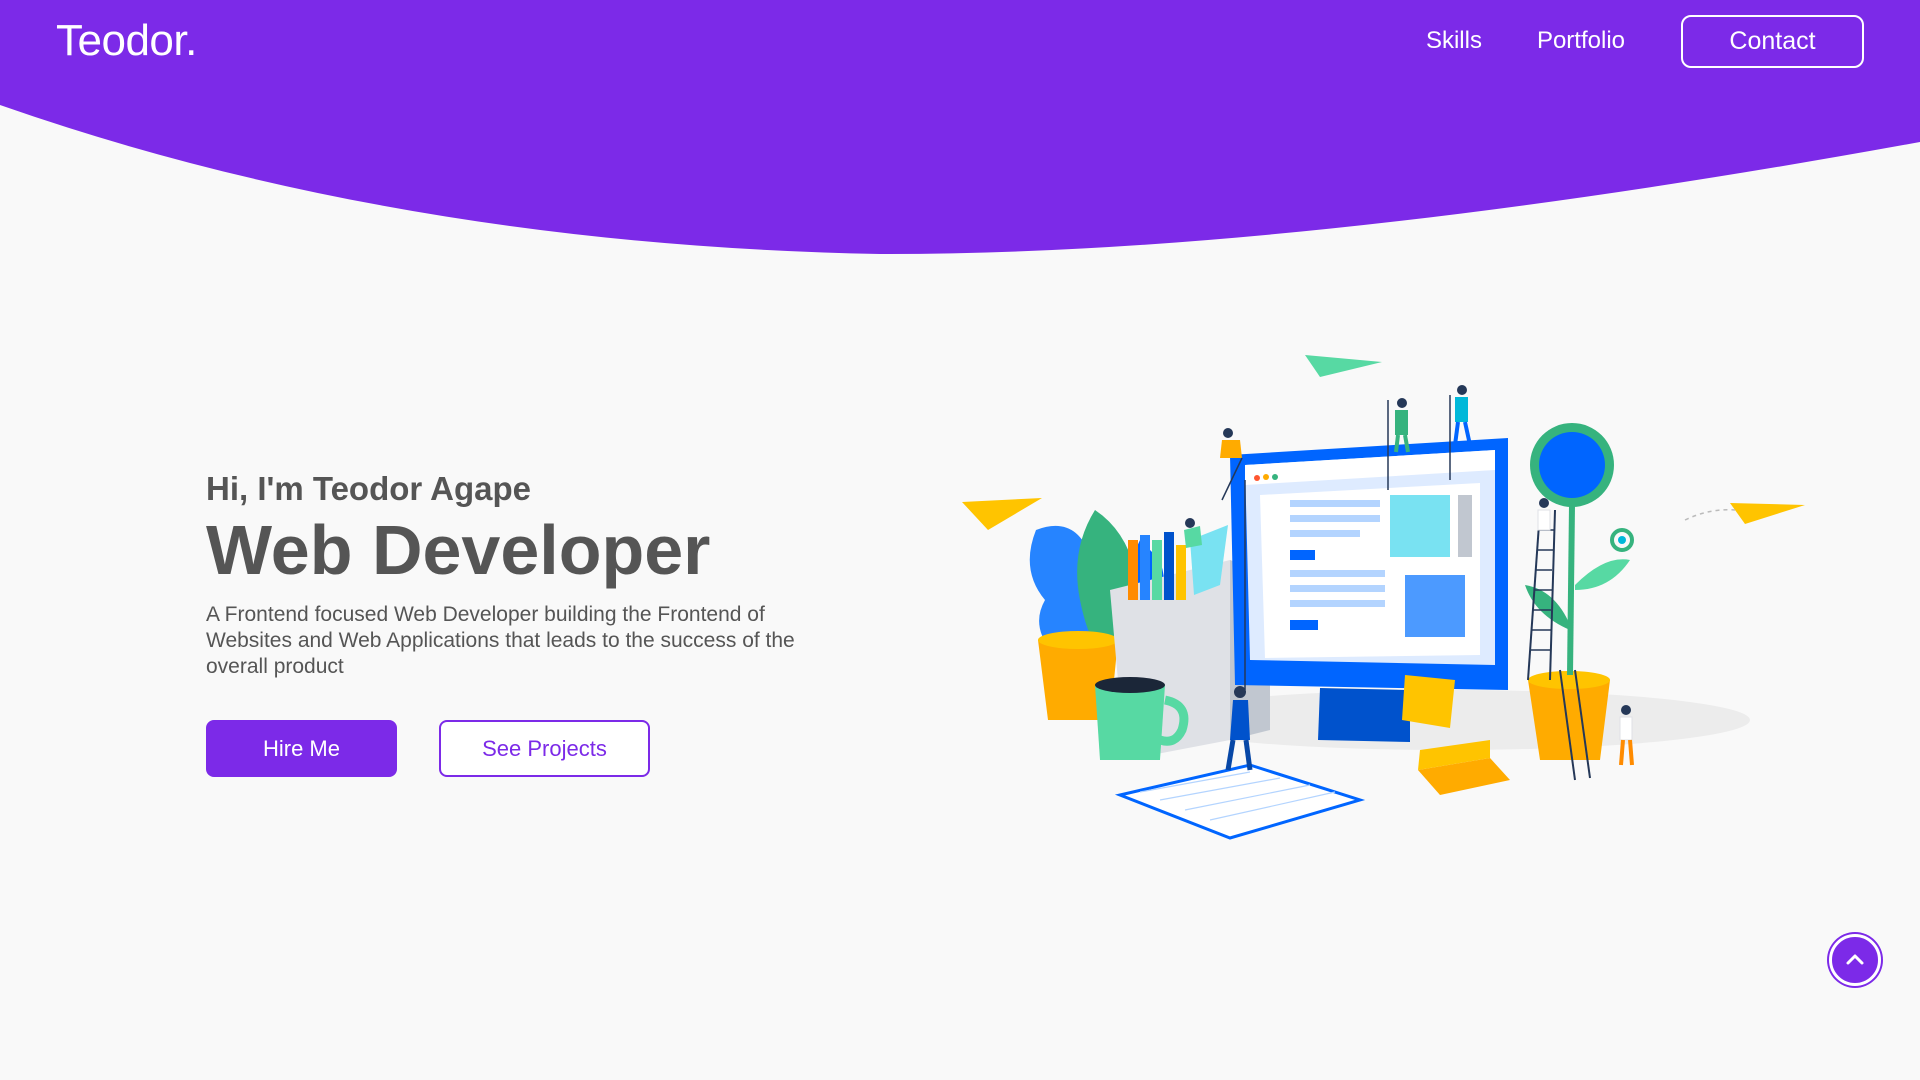 This screenshot has width=1920, height=1080. I want to click on nav-link-portfolio: Portfolio, so click(1581, 41).